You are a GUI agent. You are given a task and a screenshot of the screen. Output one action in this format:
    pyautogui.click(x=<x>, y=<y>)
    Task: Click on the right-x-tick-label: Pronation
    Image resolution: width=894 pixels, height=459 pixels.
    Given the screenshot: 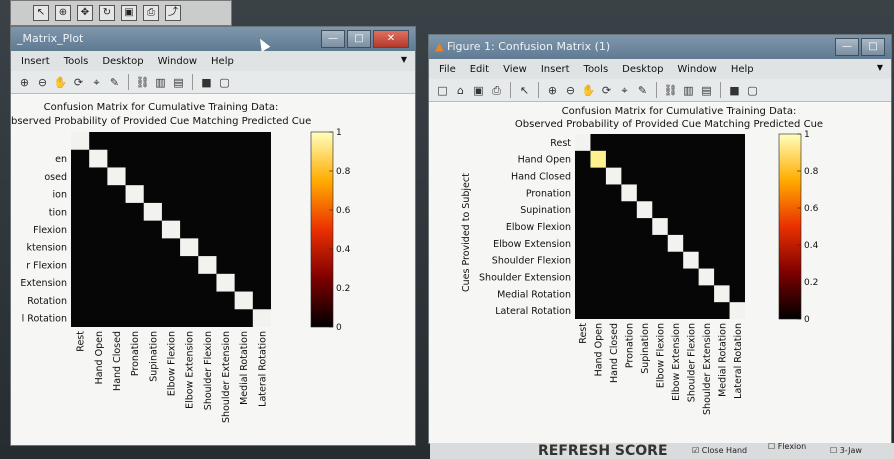 What is the action you would take?
    pyautogui.click(x=630, y=345)
    